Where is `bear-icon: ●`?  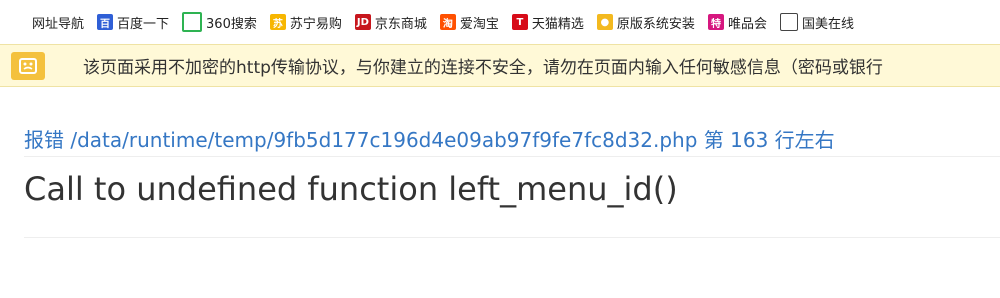
bear-icon: ● is located at coordinates (604, 22).